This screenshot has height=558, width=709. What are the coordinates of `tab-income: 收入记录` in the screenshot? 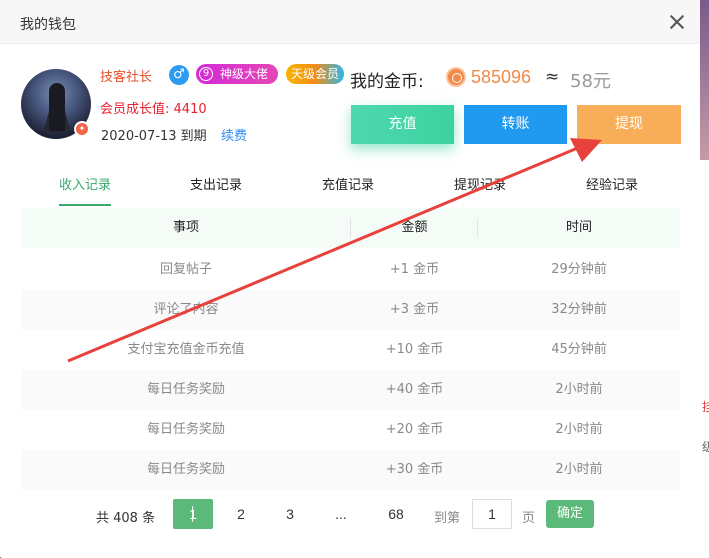 It's located at (85, 188).